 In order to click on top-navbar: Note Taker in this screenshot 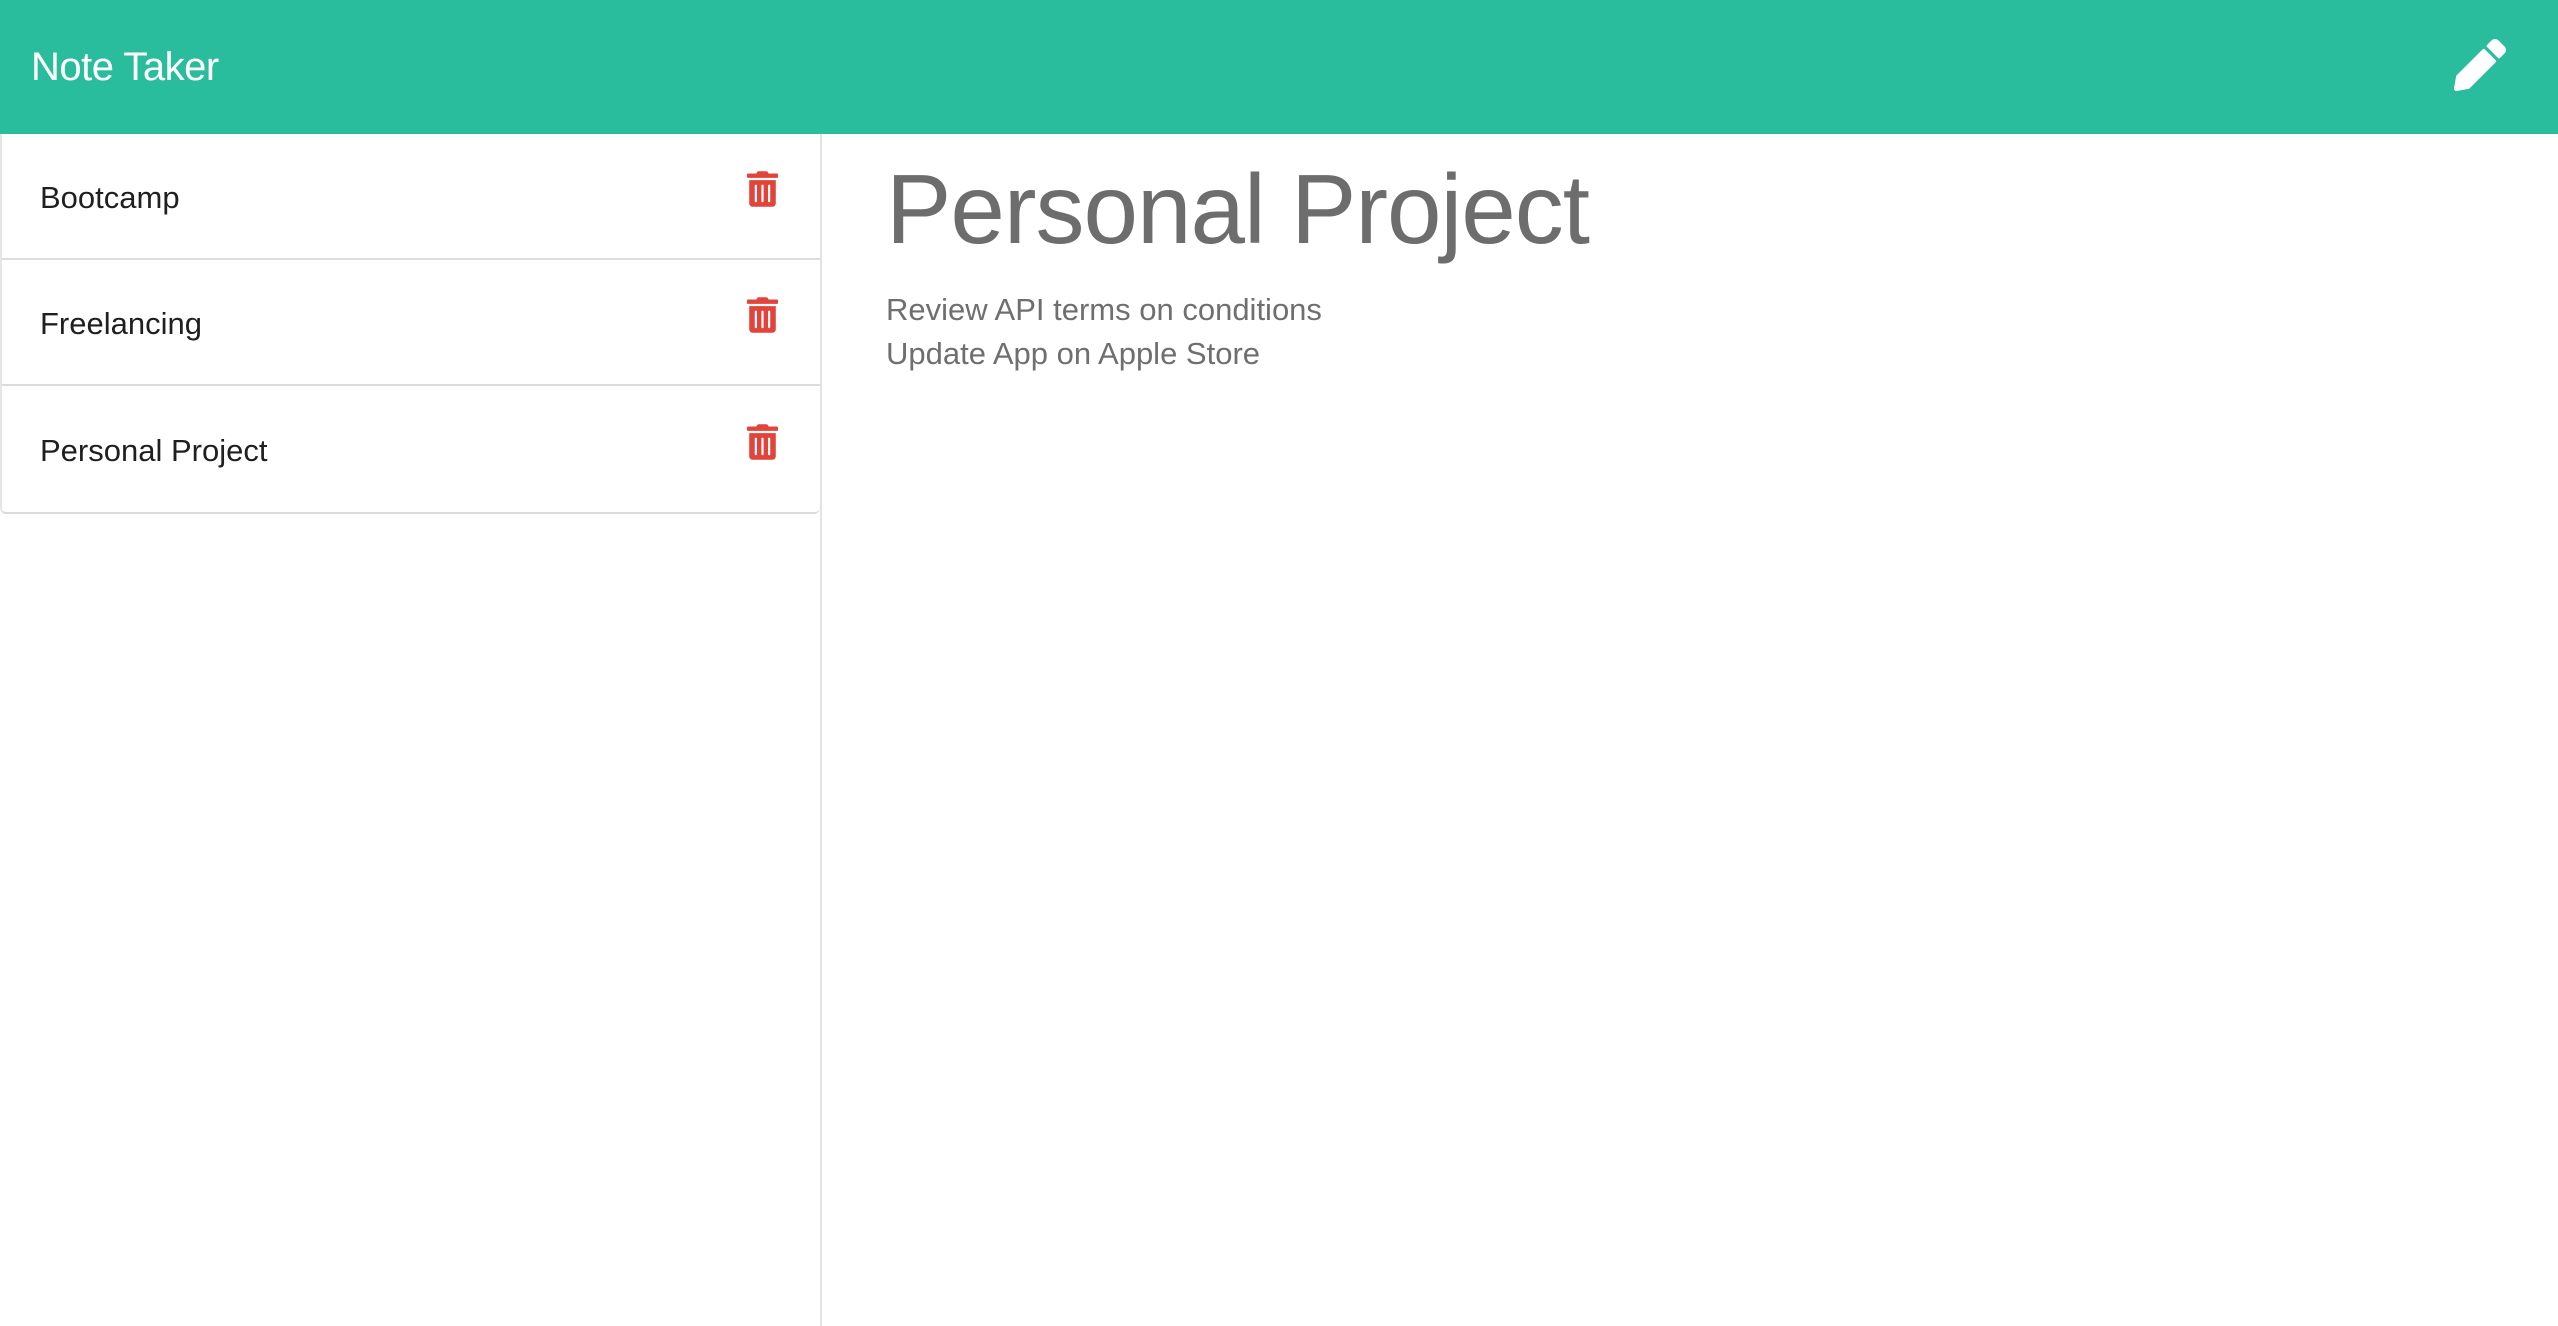, I will do `click(1279, 67)`.